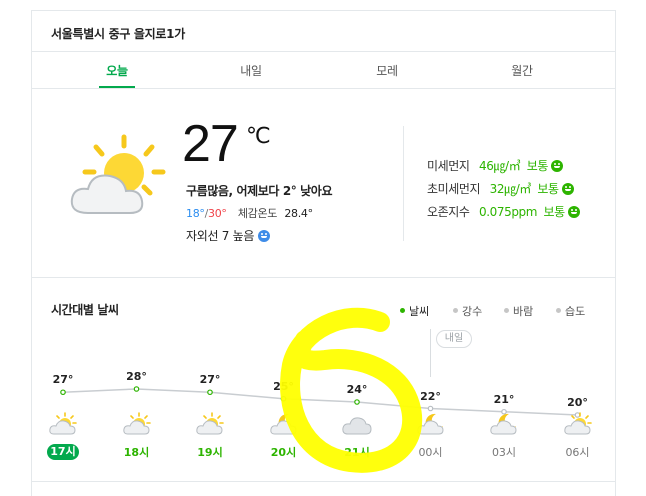 The image size is (646, 496). I want to click on legend-label: 바람, so click(523, 311).